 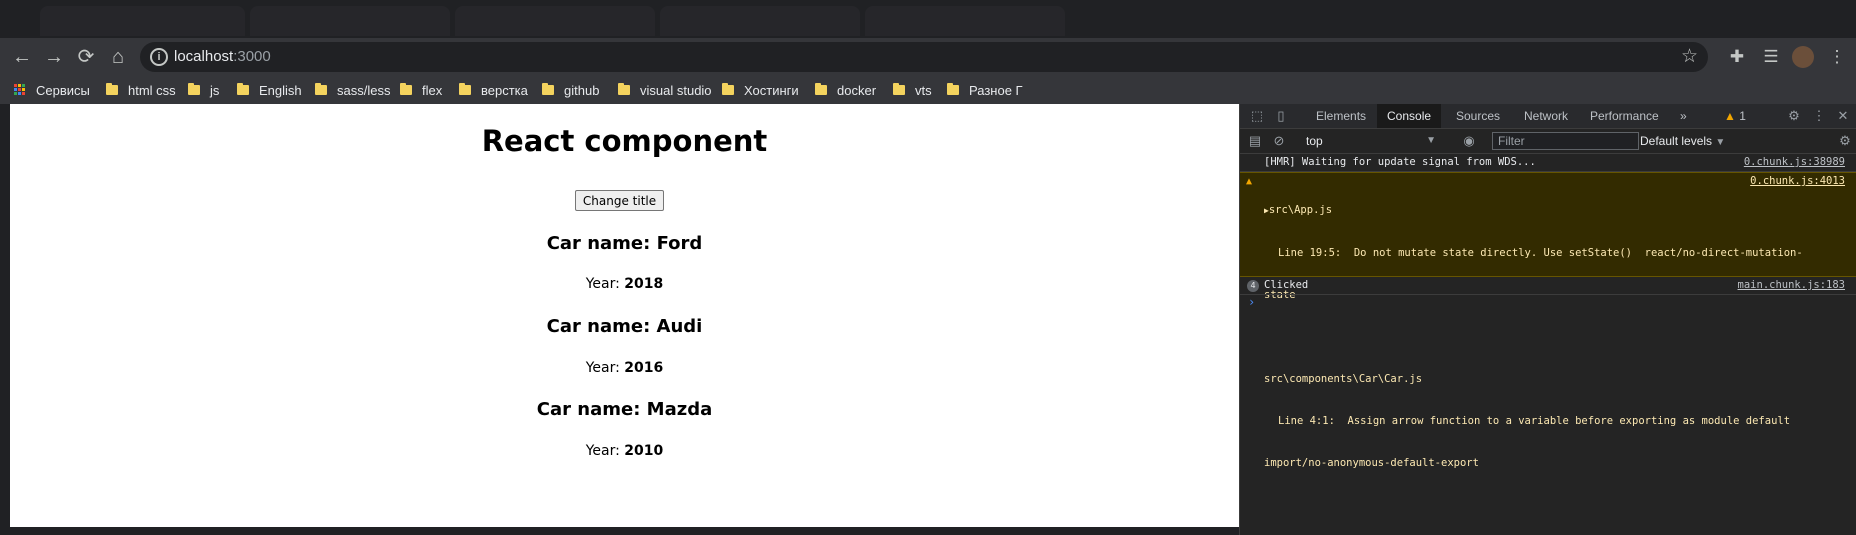 I want to click on avatar, so click(x=1803, y=57).